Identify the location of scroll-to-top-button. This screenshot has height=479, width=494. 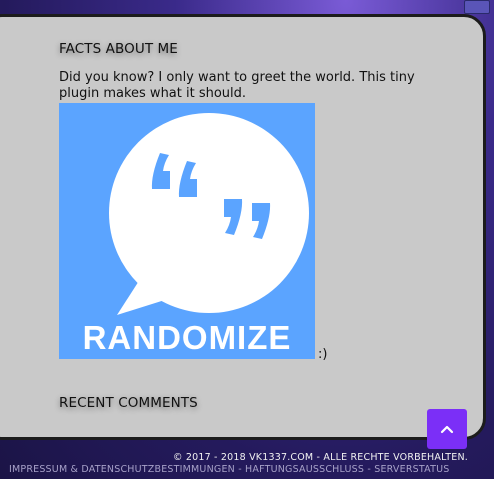
(447, 429).